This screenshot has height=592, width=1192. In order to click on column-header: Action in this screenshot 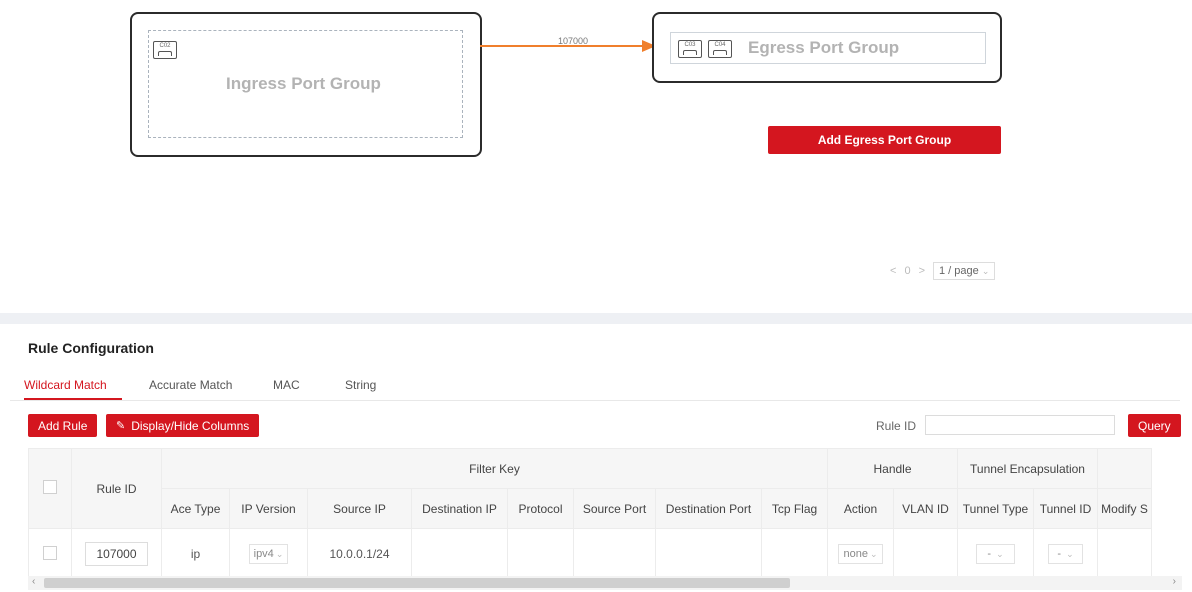, I will do `click(860, 508)`.